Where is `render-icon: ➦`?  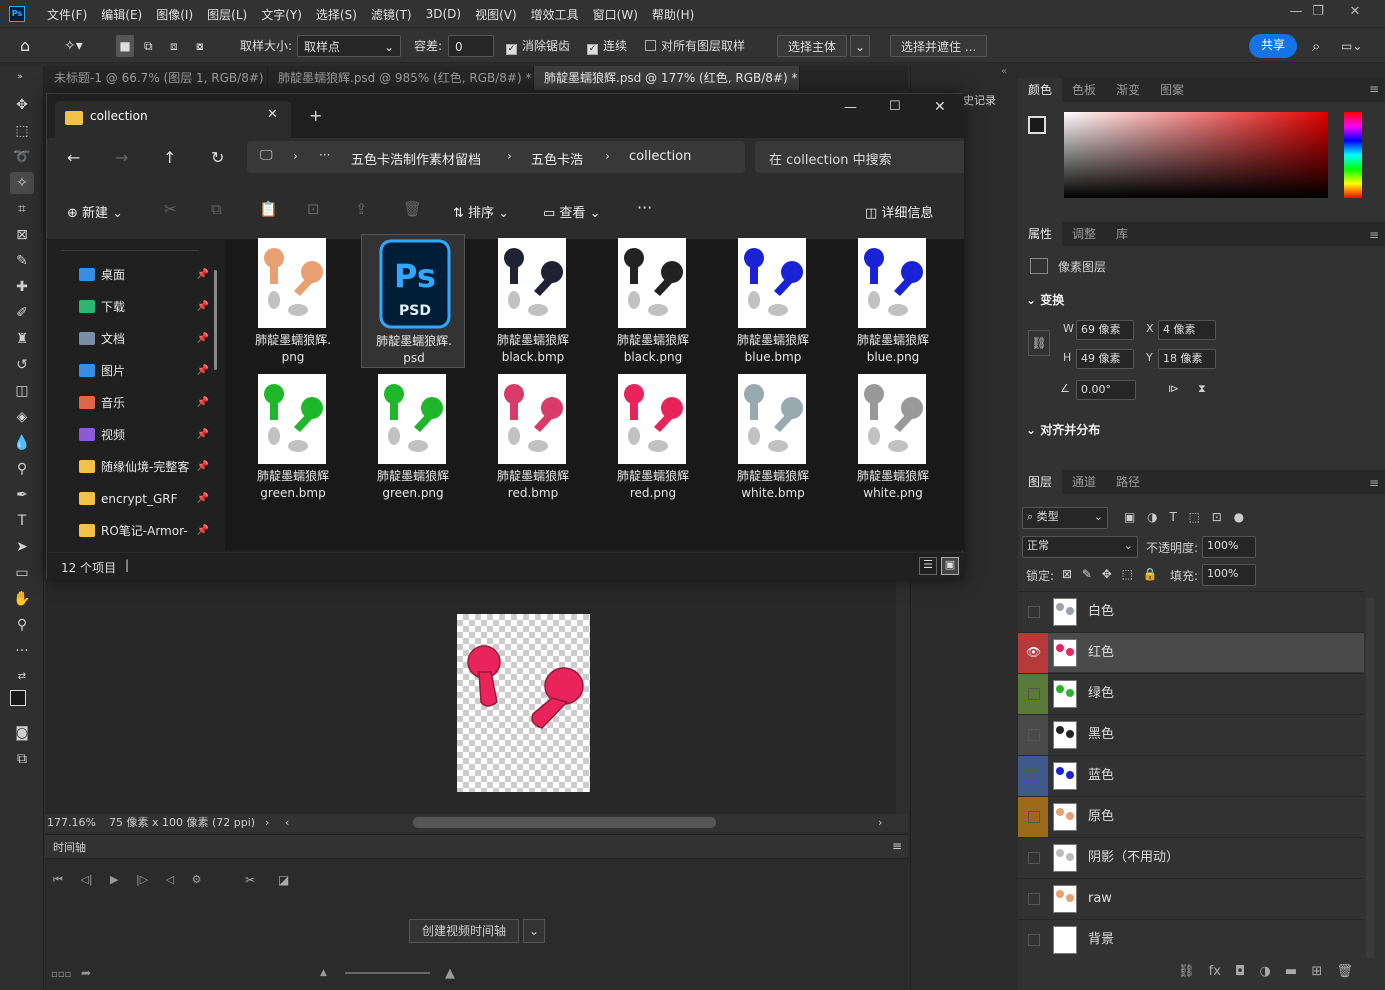
render-icon: ➦ is located at coordinates (86, 973).